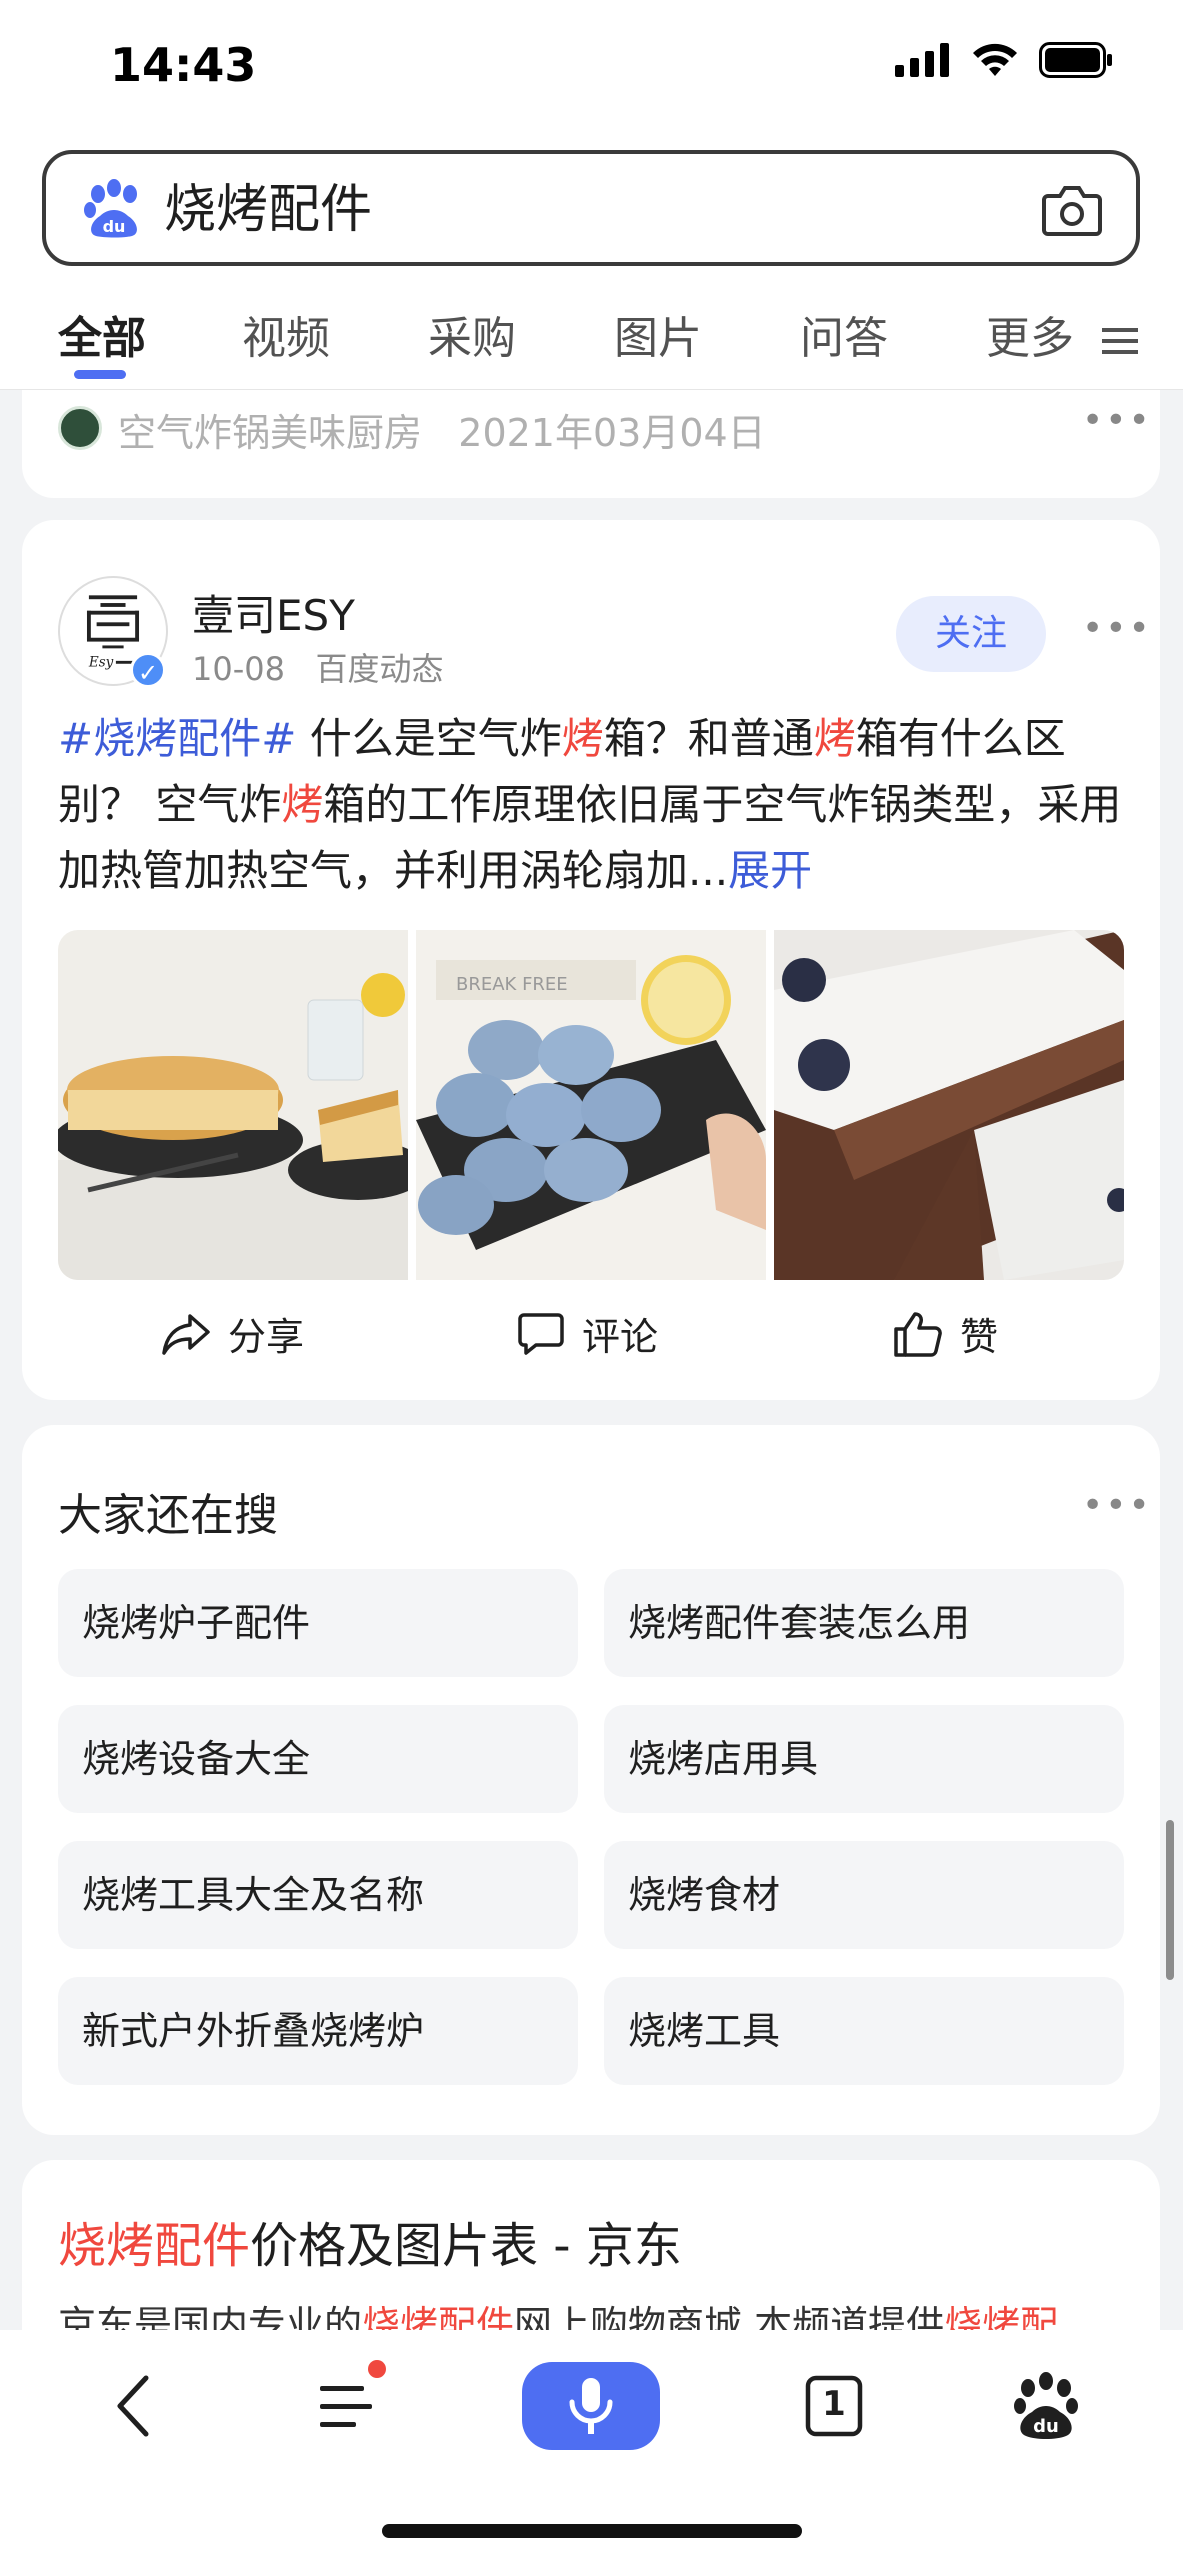  Describe the element at coordinates (168, 1515) in the screenshot. I see `related-title: 大家还在搜` at that location.